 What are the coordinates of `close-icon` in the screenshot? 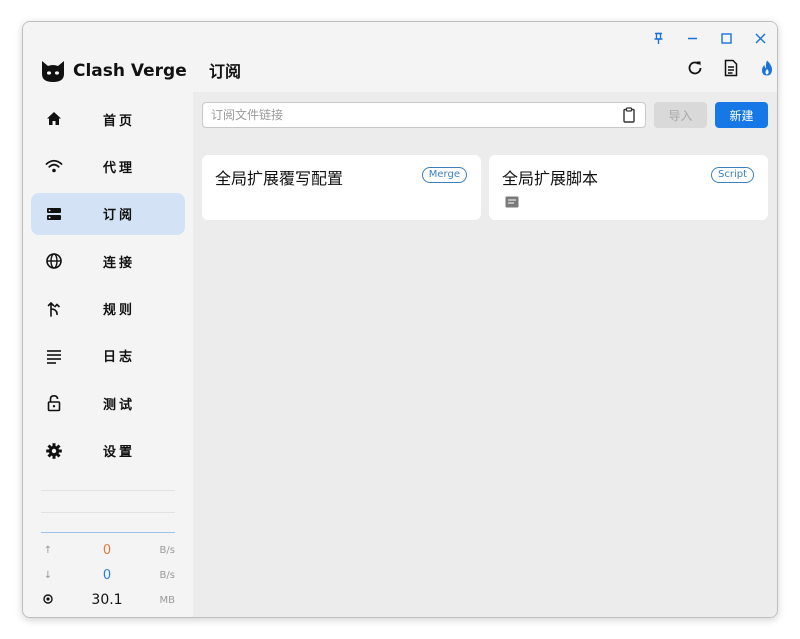 It's located at (760, 38).